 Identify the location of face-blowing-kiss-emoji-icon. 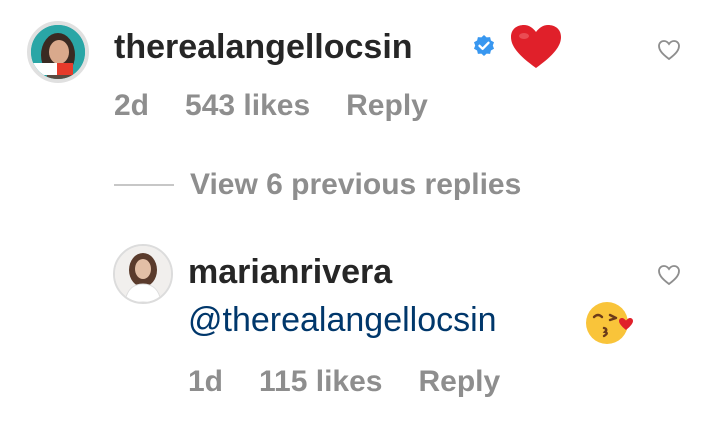
(609, 323).